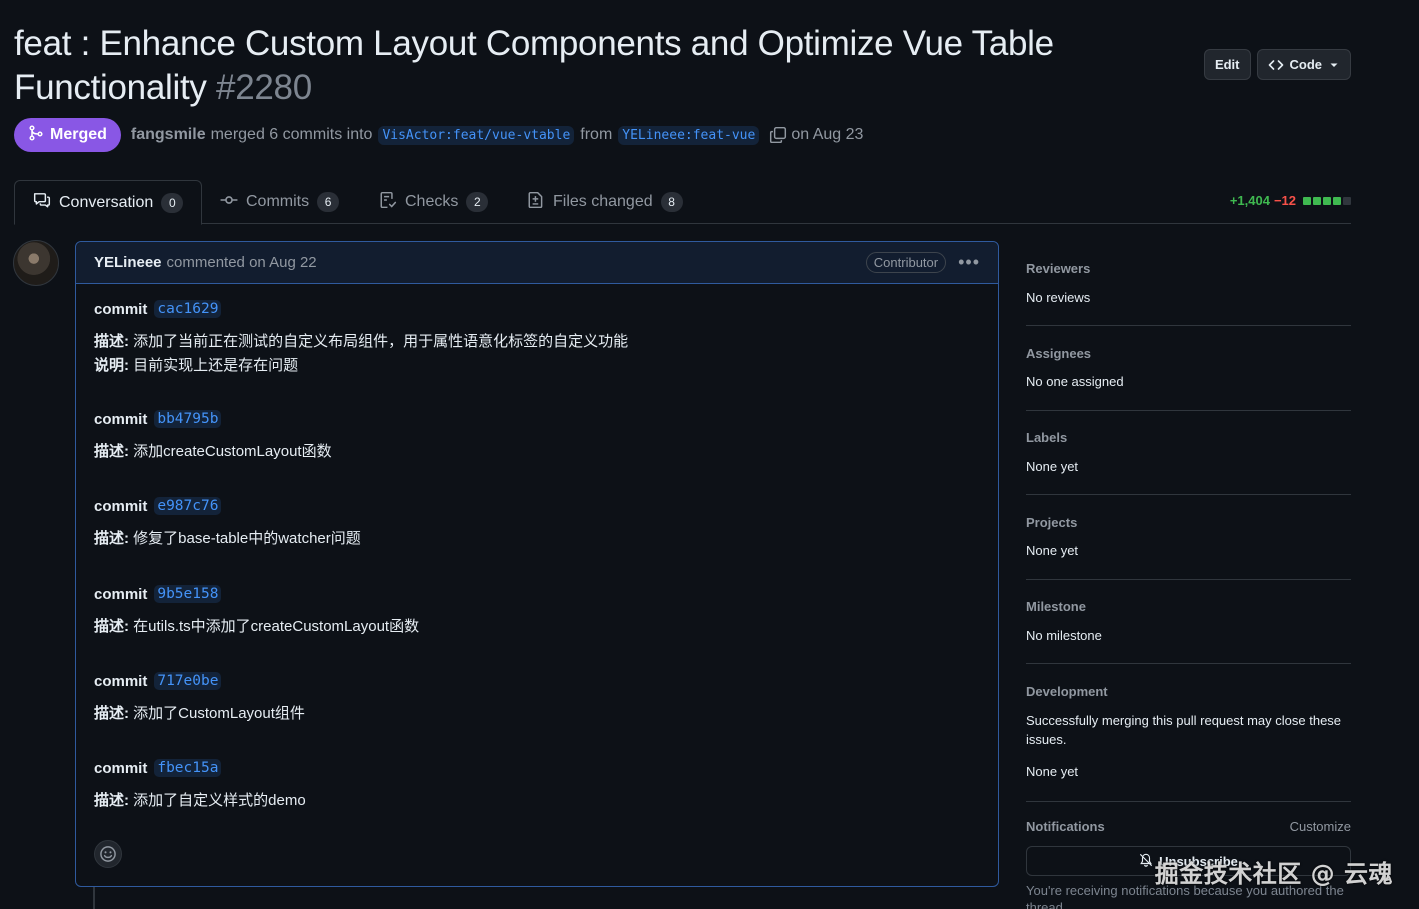  I want to click on merge-icon, so click(36, 135).